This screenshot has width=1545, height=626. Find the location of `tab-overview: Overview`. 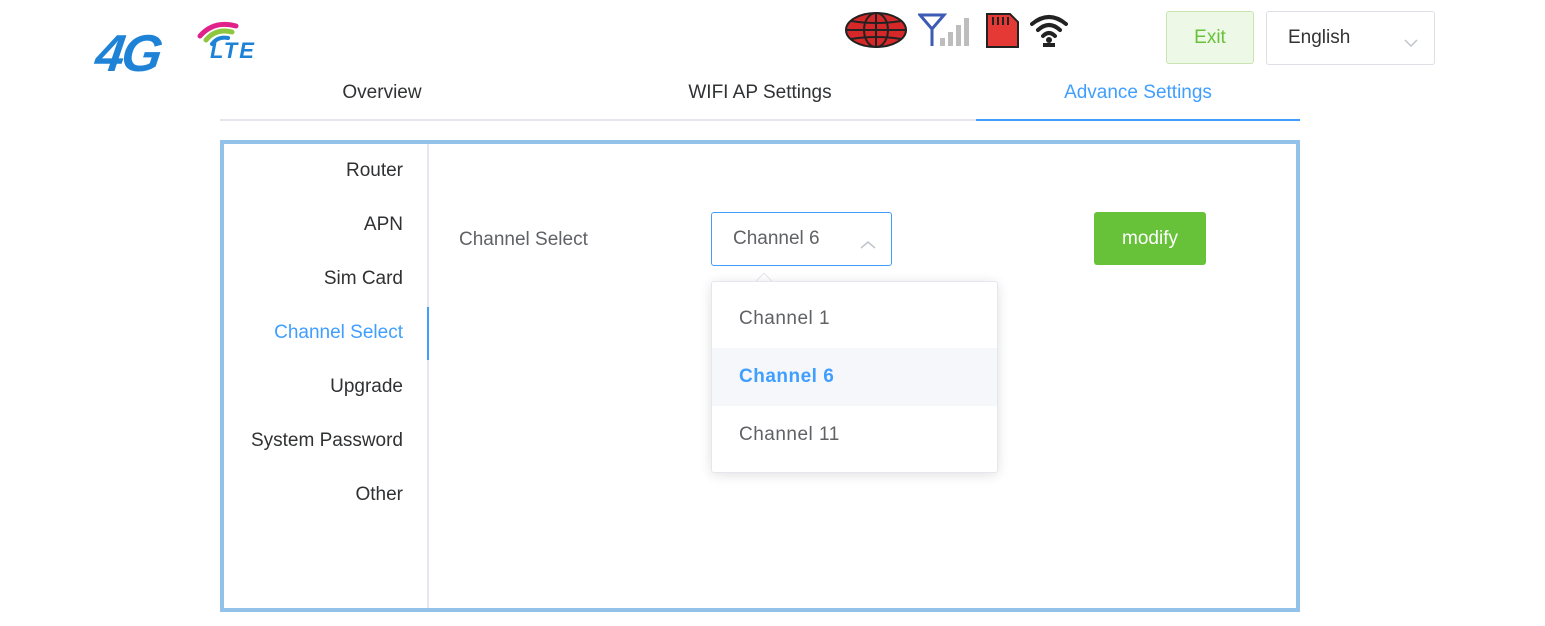

tab-overview: Overview is located at coordinates (382, 94).